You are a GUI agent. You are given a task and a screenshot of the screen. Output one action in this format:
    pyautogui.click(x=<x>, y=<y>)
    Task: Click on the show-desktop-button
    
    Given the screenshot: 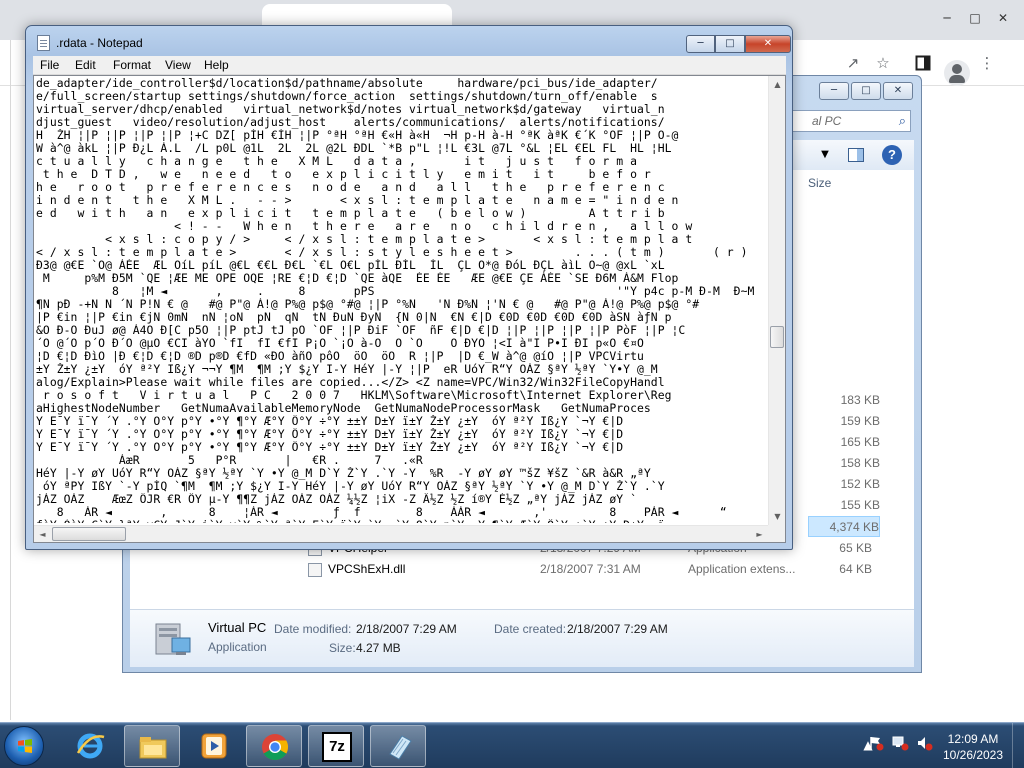 What is the action you would take?
    pyautogui.click(x=1018, y=745)
    